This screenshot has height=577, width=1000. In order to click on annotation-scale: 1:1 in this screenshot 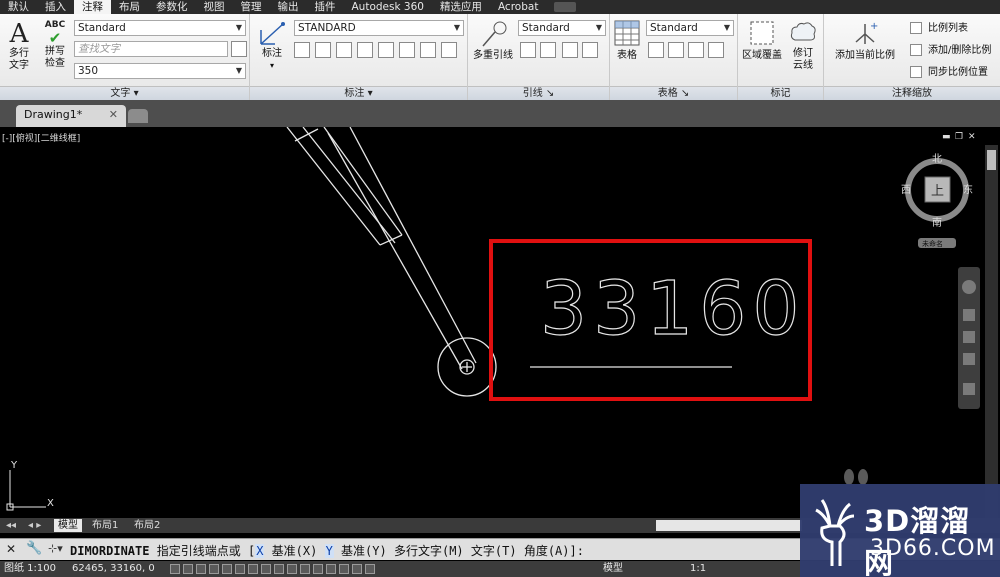, I will do `click(698, 569)`.